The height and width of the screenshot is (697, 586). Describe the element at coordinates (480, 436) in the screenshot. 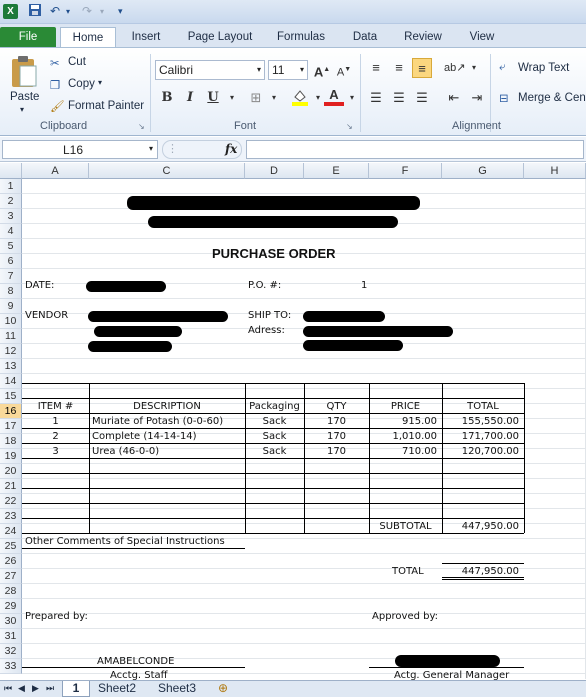

I see `item-total: 171,700.00` at that location.